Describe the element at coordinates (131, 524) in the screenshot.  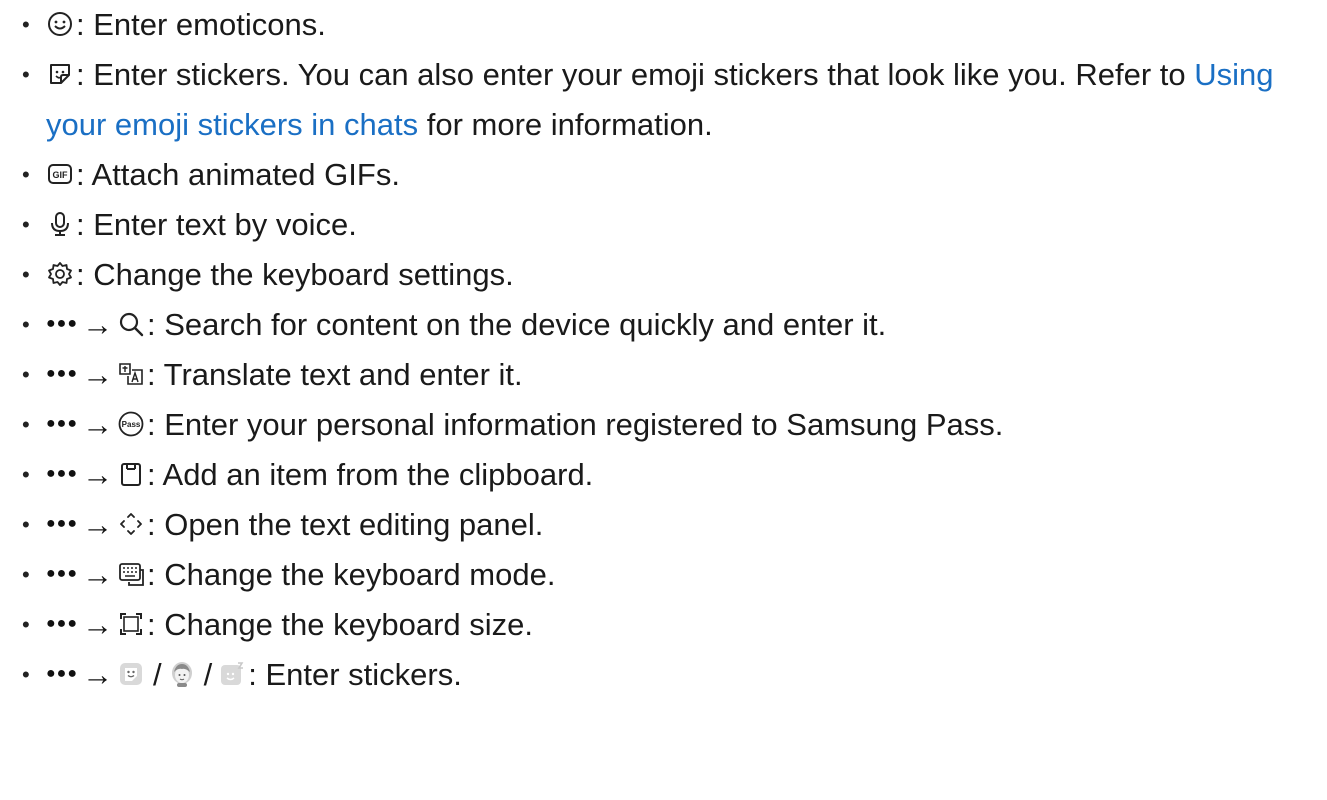
I see `text-editing-icon` at that location.